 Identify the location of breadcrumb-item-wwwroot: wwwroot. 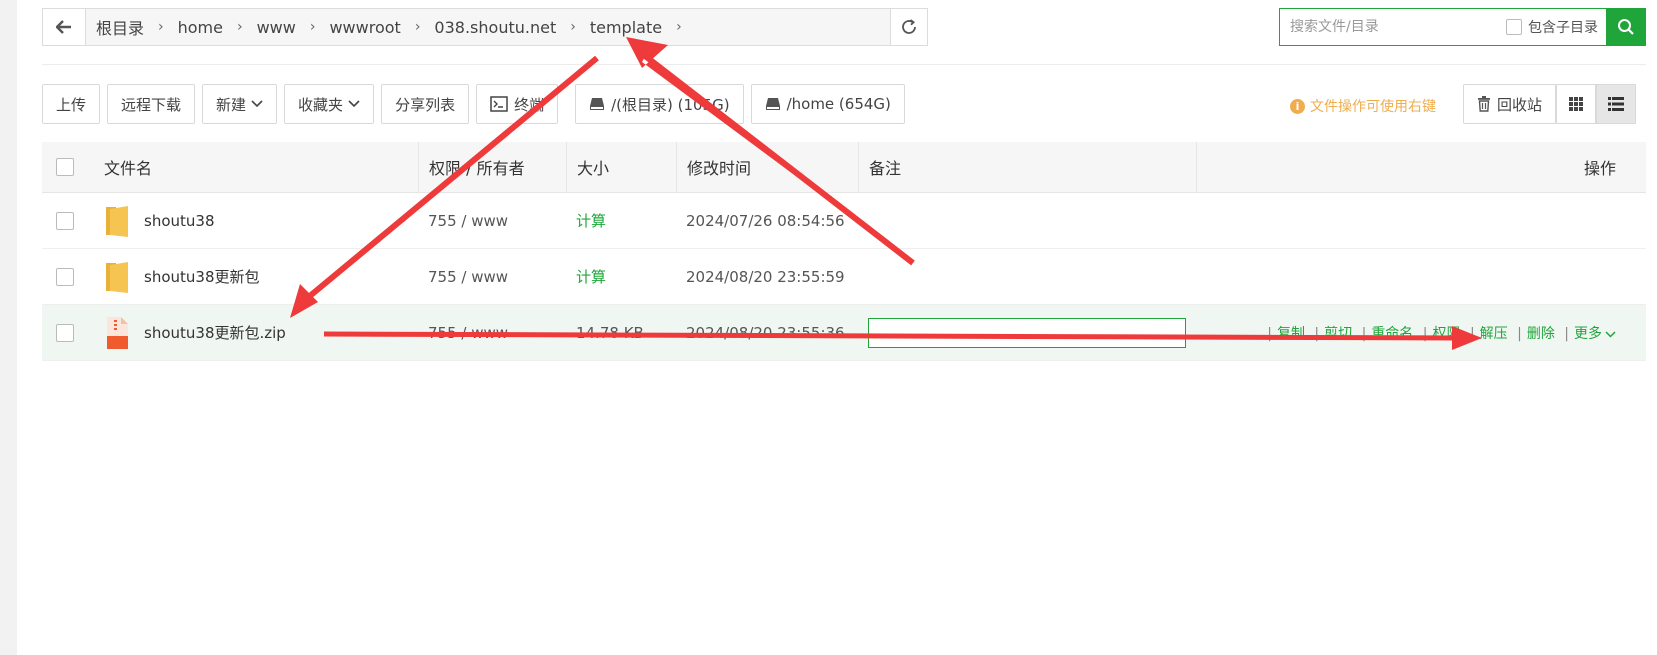
(364, 27).